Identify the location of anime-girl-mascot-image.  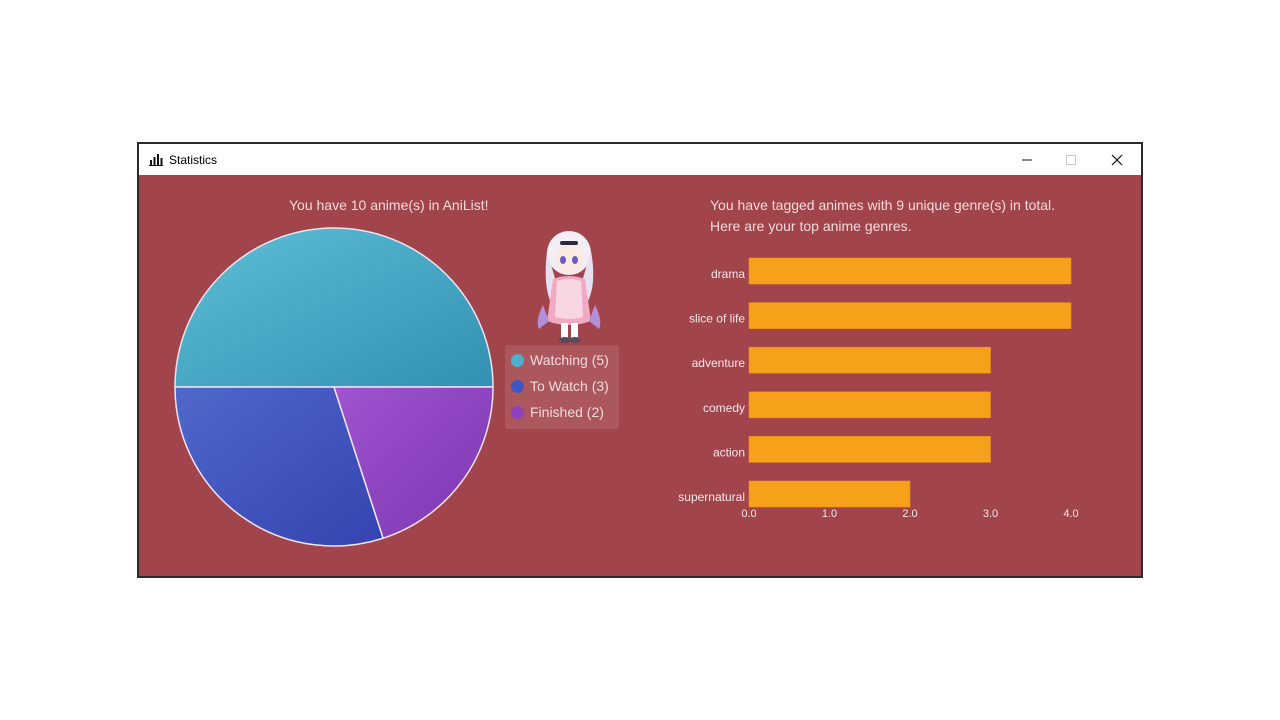
(569, 287).